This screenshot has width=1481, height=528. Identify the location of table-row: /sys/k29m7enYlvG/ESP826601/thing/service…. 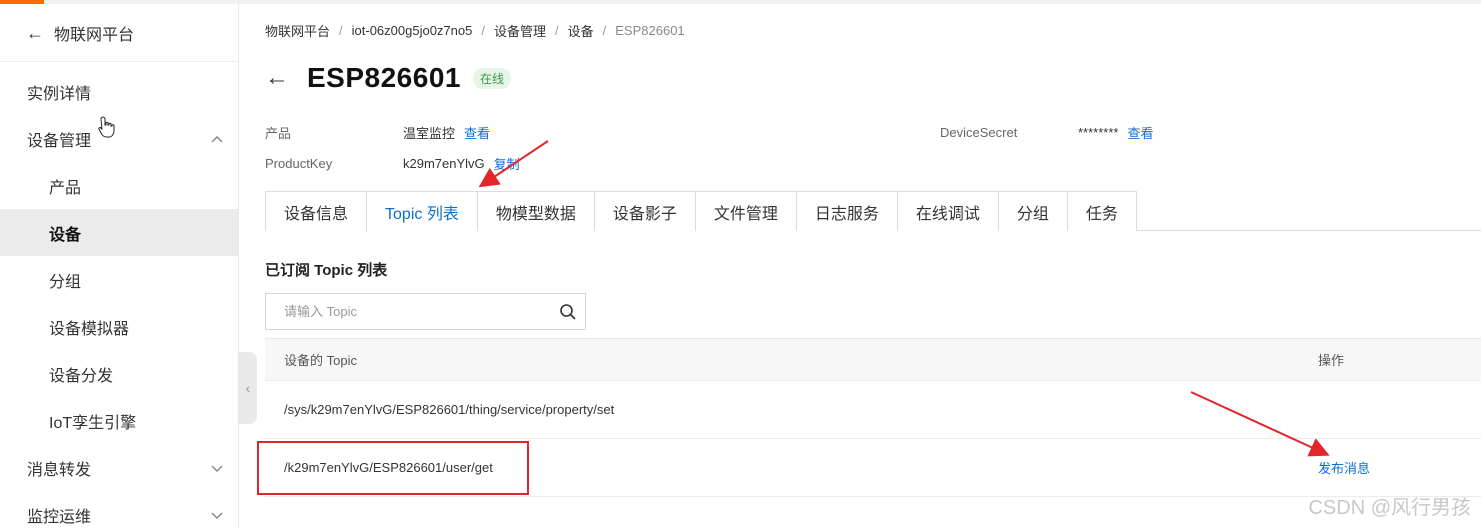
(873, 410).